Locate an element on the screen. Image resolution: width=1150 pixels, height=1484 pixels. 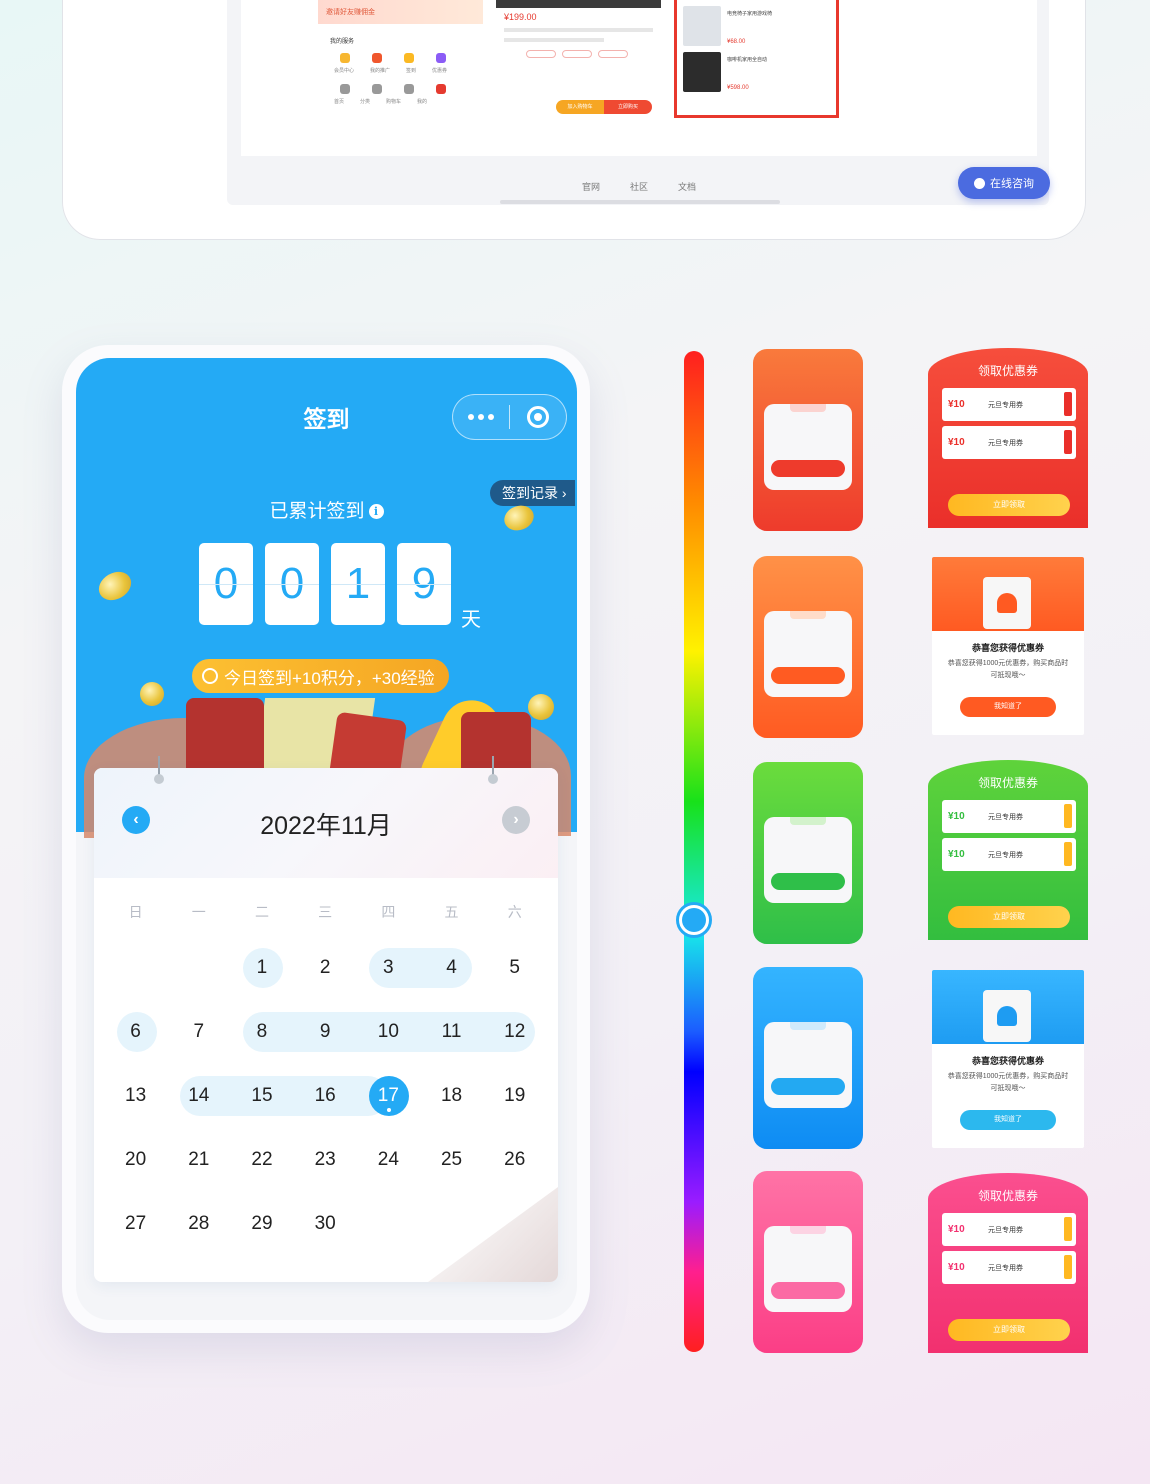
calendar-day: 20 is located at coordinates (135, 1160).